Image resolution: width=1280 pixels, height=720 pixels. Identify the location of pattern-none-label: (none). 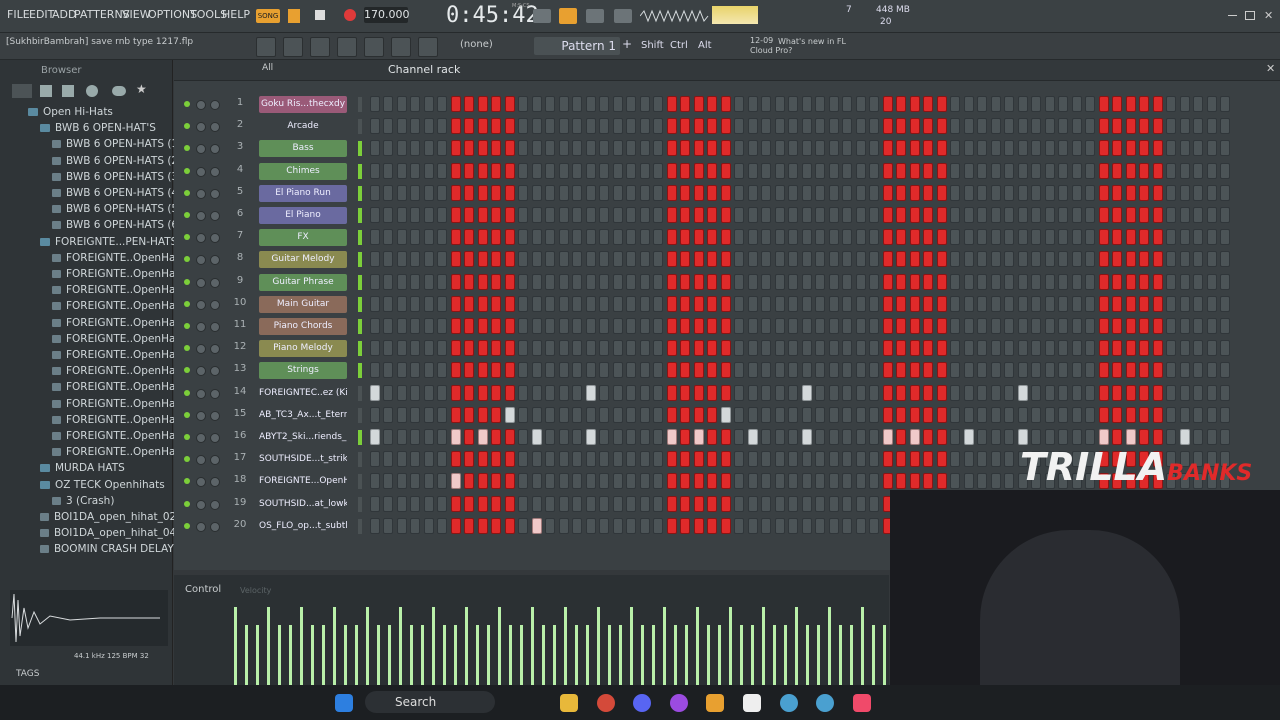
(476, 44).